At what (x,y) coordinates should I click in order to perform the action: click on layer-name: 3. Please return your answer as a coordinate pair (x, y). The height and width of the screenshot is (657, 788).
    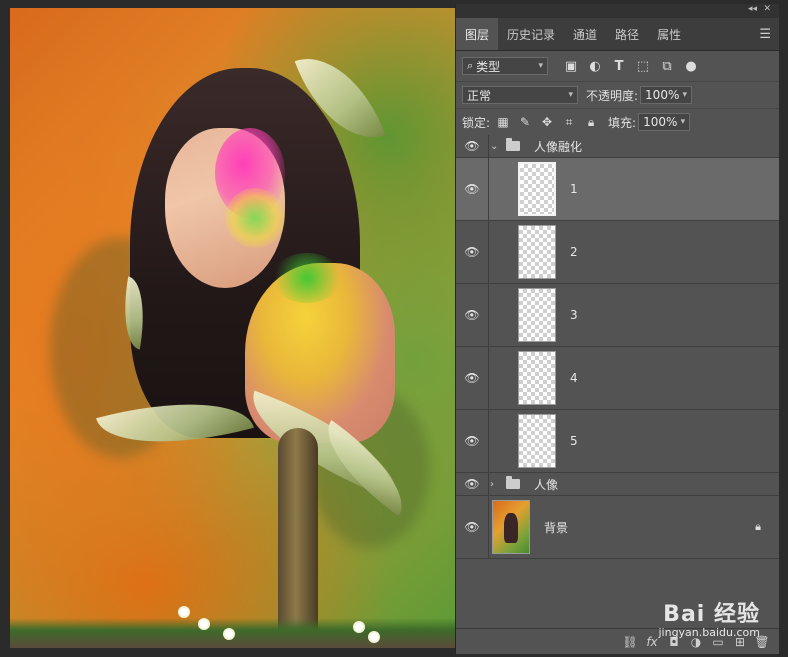
    Looking at the image, I should click on (574, 315).